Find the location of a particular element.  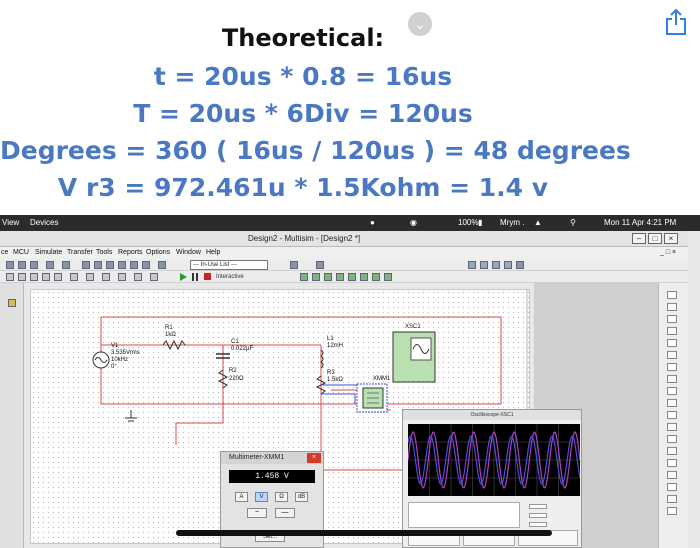

iv-analyzer-icon is located at coordinates (672, 415).